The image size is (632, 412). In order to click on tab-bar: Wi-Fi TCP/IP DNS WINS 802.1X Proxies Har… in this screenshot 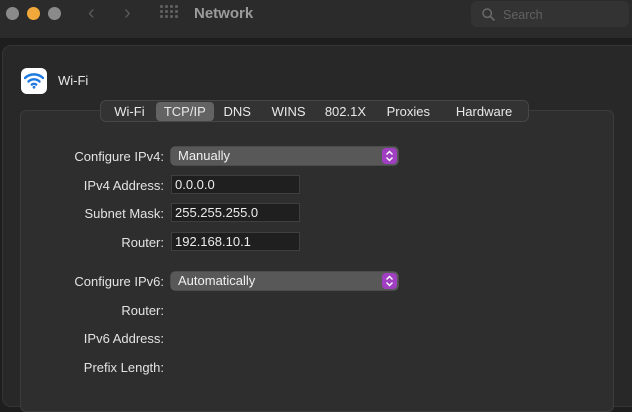, I will do `click(314, 111)`.